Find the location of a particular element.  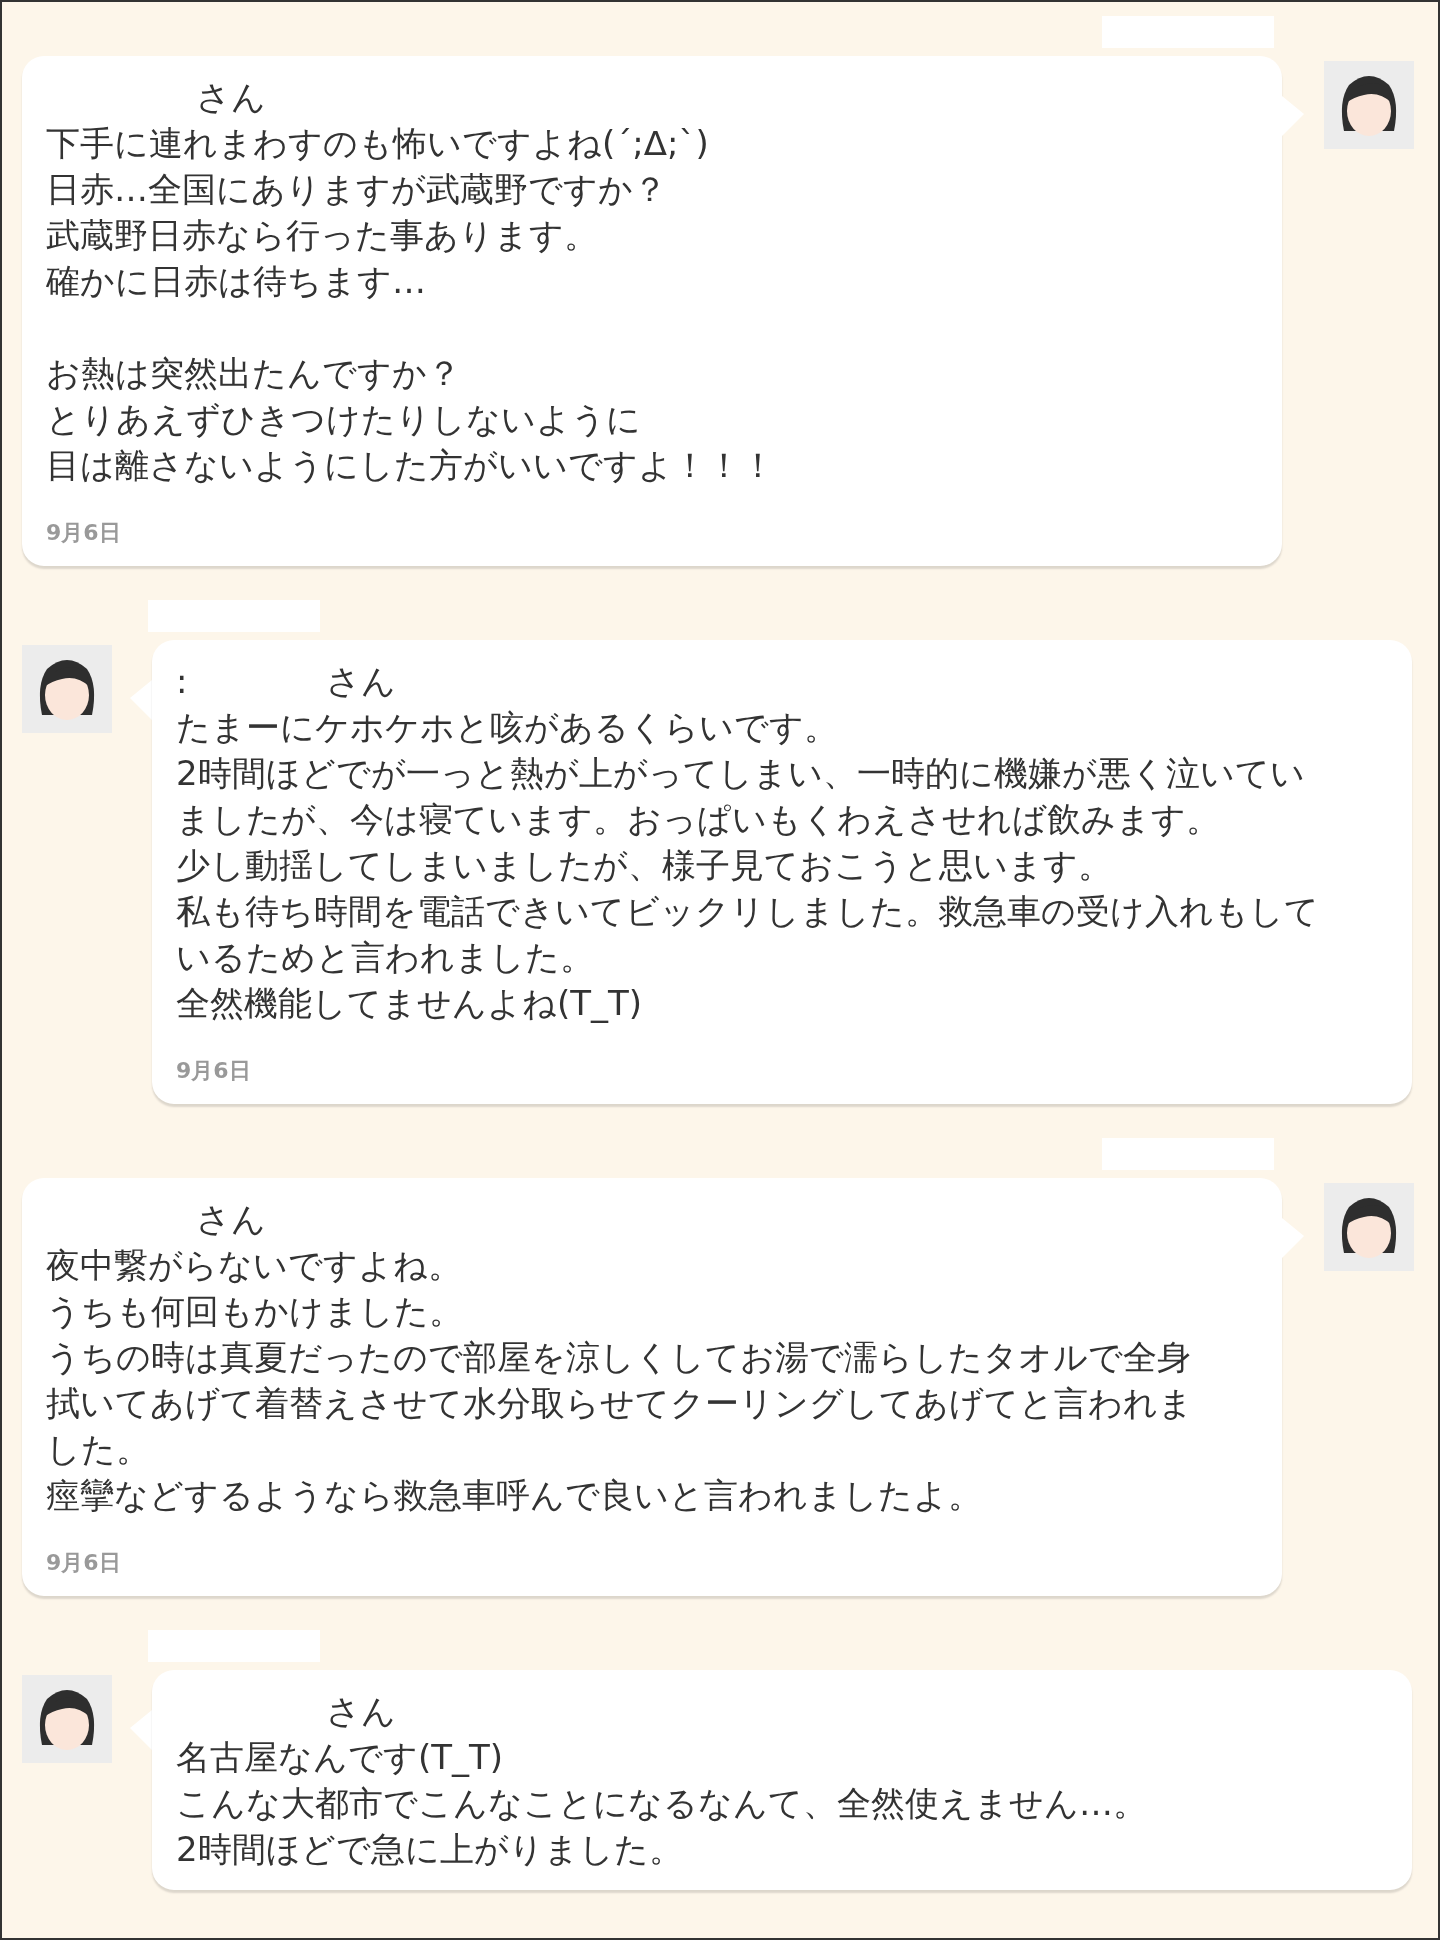

message-line: 2時間ほどでが一っと熱が上がってしまい、一時的に機嫌が悪く泣いてい is located at coordinates (740, 773).